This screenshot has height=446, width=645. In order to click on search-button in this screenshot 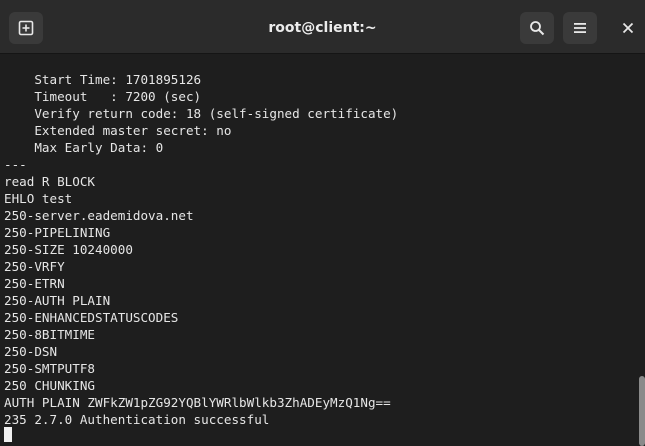, I will do `click(537, 28)`.